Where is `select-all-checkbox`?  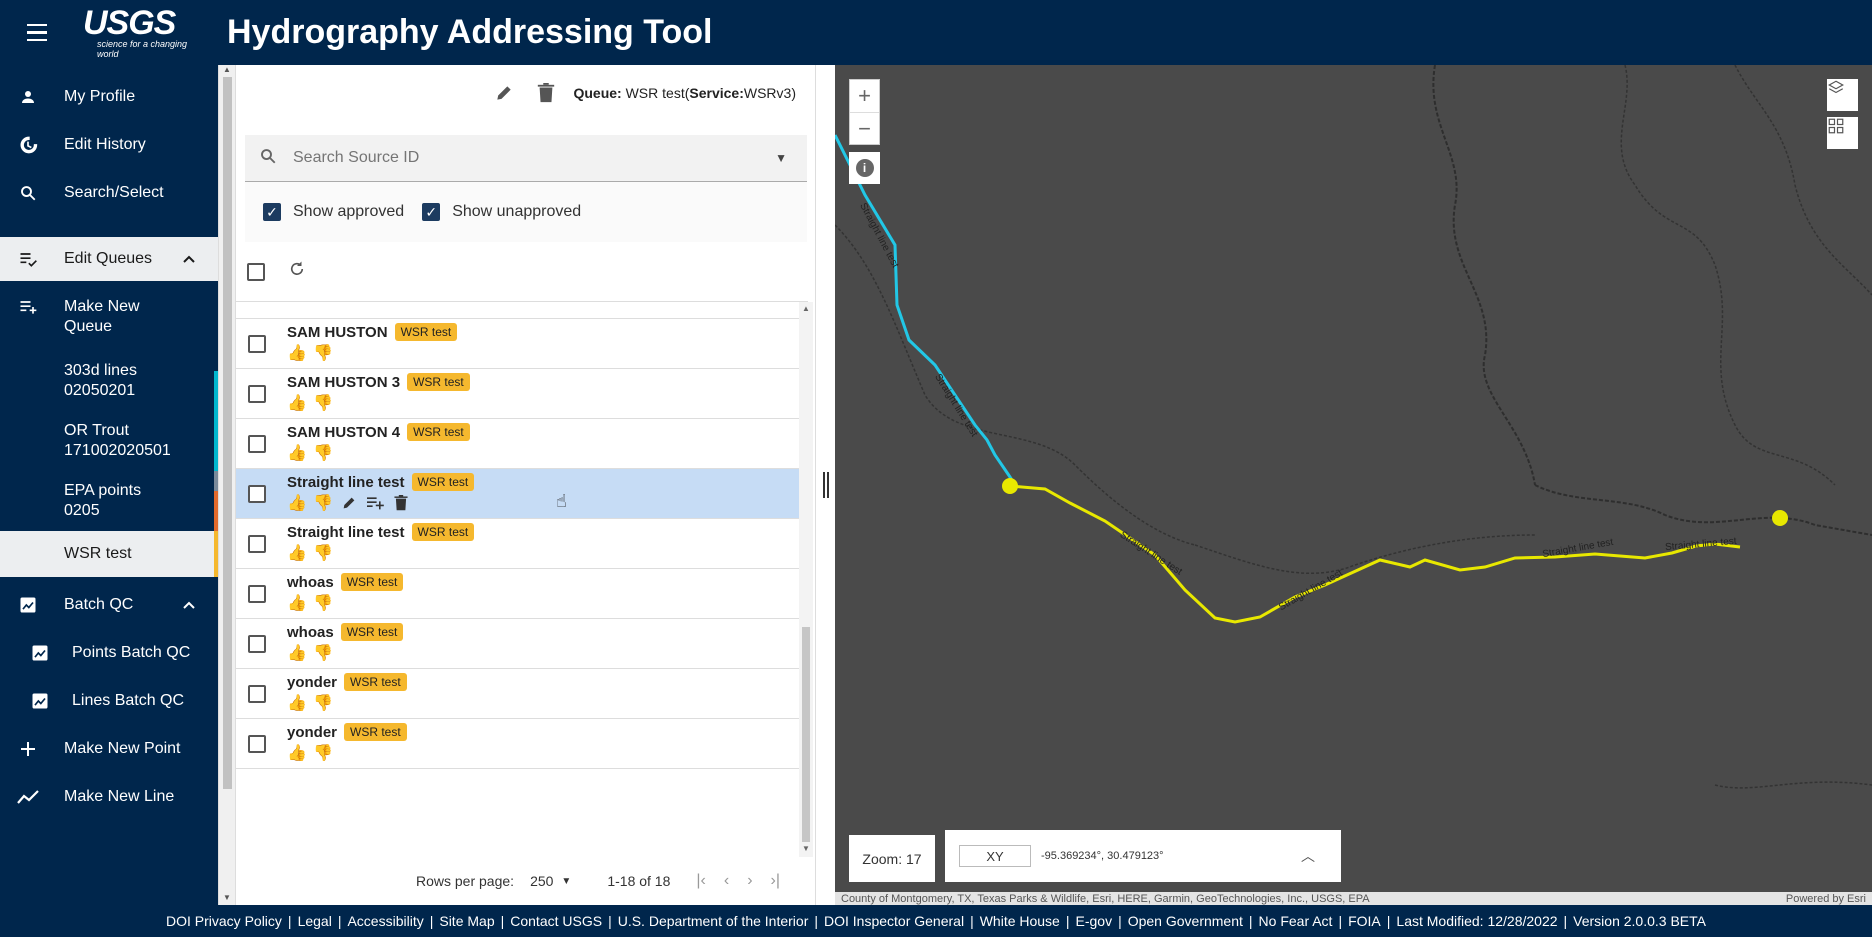
select-all-checkbox is located at coordinates (256, 271).